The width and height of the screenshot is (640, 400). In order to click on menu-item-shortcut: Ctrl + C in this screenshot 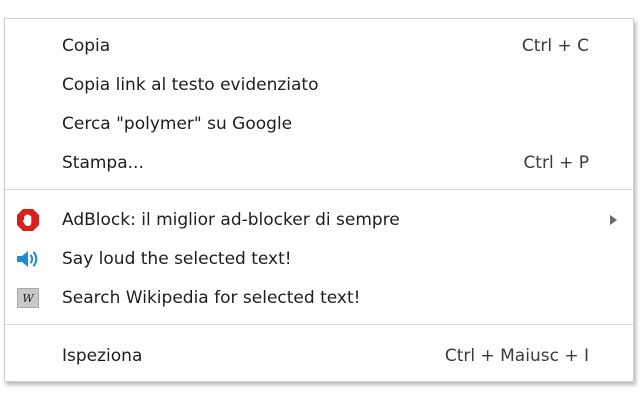, I will do `click(555, 46)`.